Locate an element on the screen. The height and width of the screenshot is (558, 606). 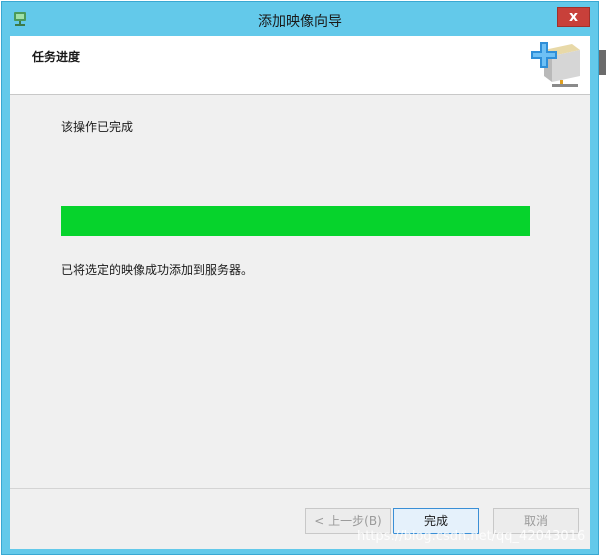
window-title: 添加映像向导 is located at coordinates (300, 22).